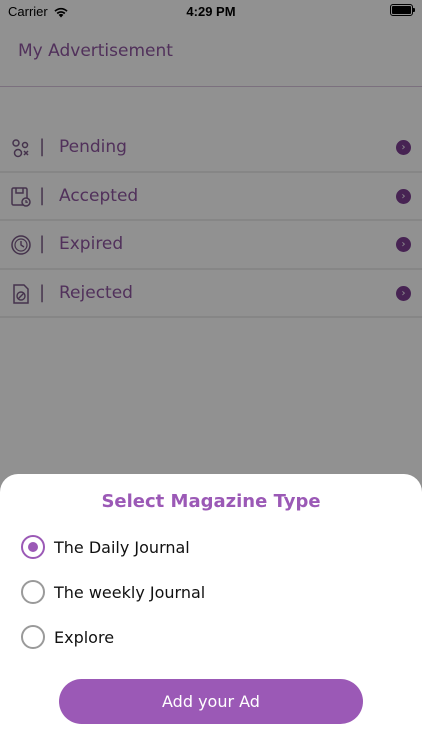 Image resolution: width=422 pixels, height=750 pixels. Describe the element at coordinates (130, 592) in the screenshot. I see `option-label: The weekly Journal` at that location.